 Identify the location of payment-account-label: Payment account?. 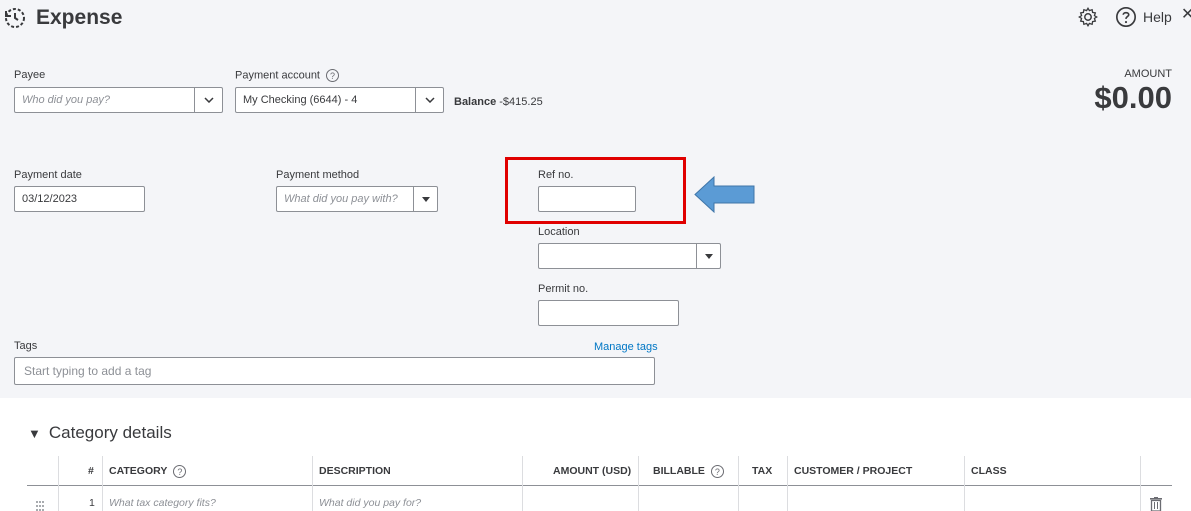
(287, 75).